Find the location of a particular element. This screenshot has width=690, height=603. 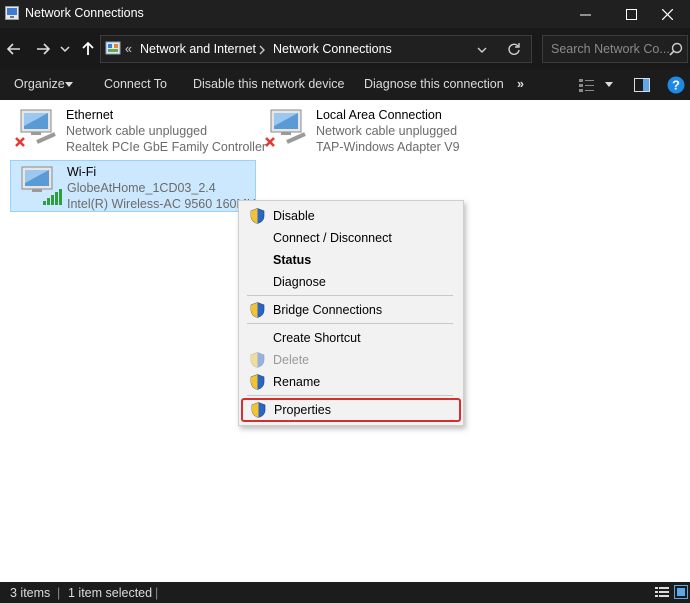

more-commands-button: » is located at coordinates (520, 84).